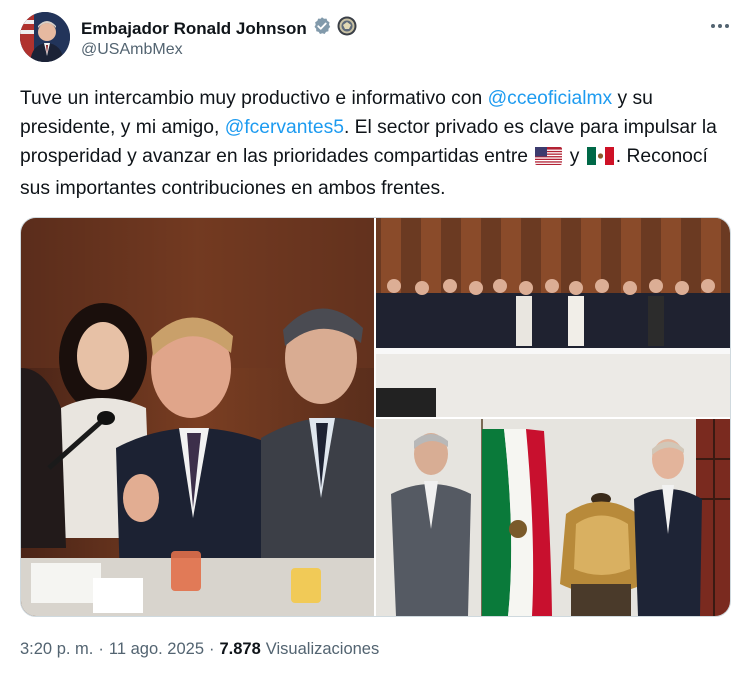 This screenshot has width=749, height=676. What do you see at coordinates (553, 517) in the screenshot?
I see `photo-flag-saddle` at bounding box center [553, 517].